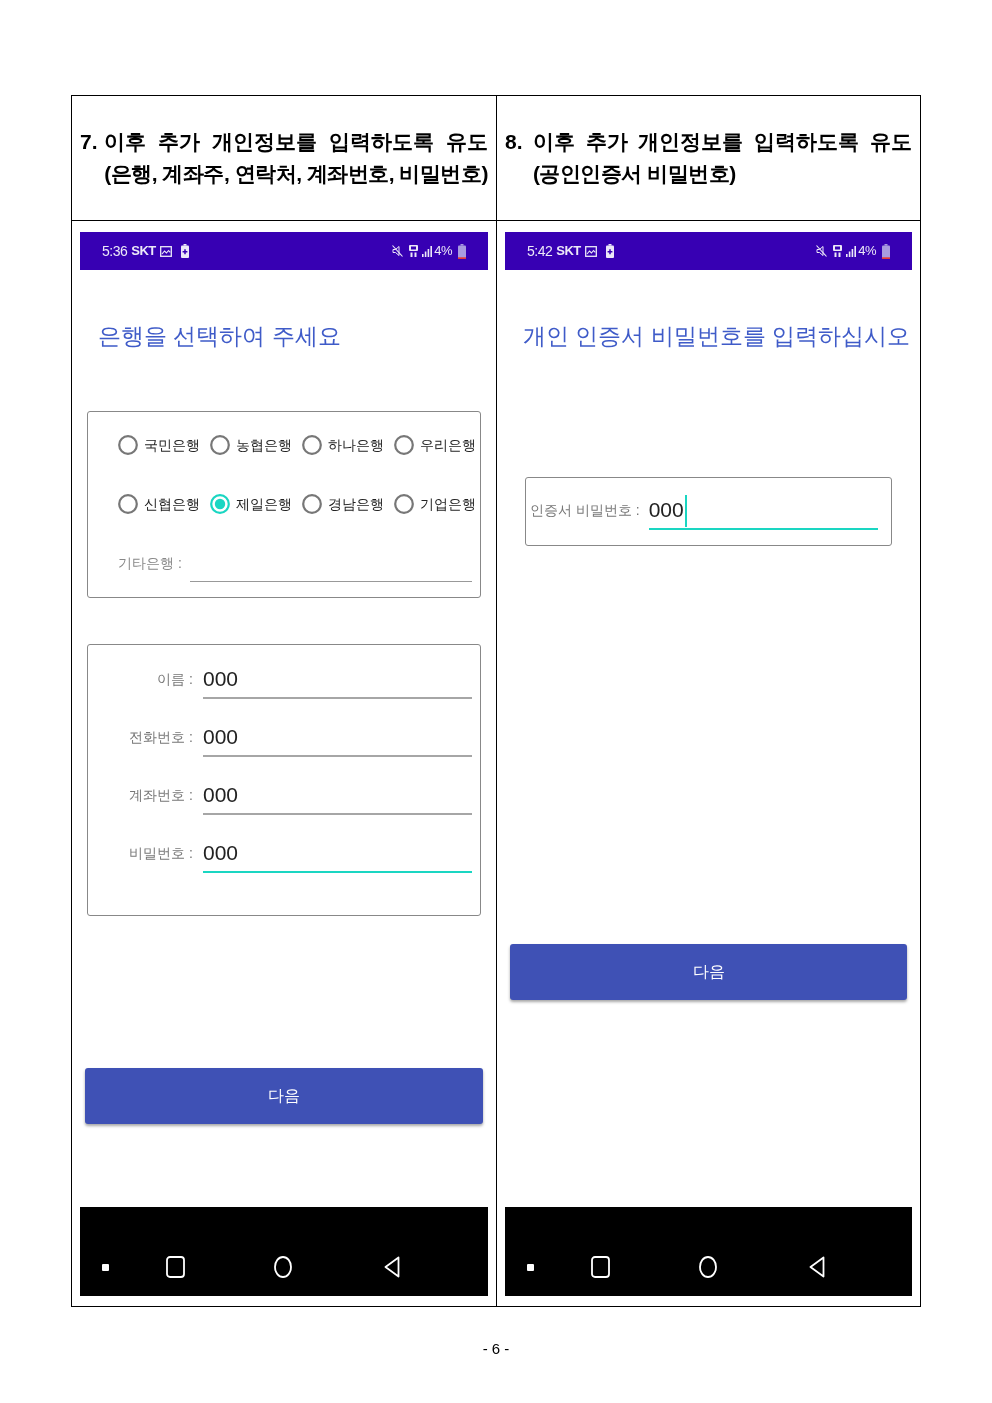 The image size is (992, 1403). Describe the element at coordinates (717, 336) in the screenshot. I see `screen-heading: 개인 인증서 비밀번호를 입력하십시오` at that location.